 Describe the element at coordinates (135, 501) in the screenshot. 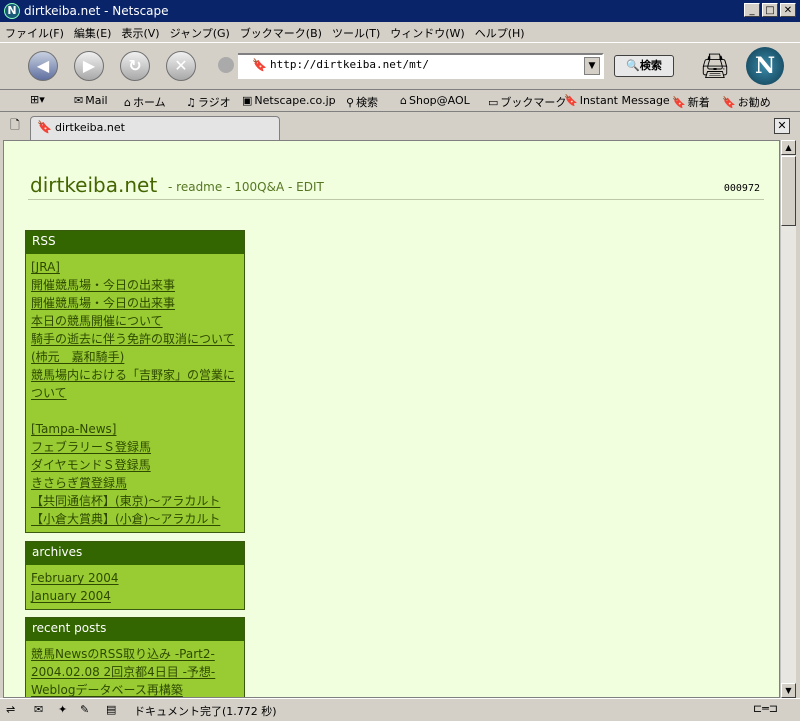

I see `rss-link: 【共同通信杯】(東京)〜アラカルト` at that location.